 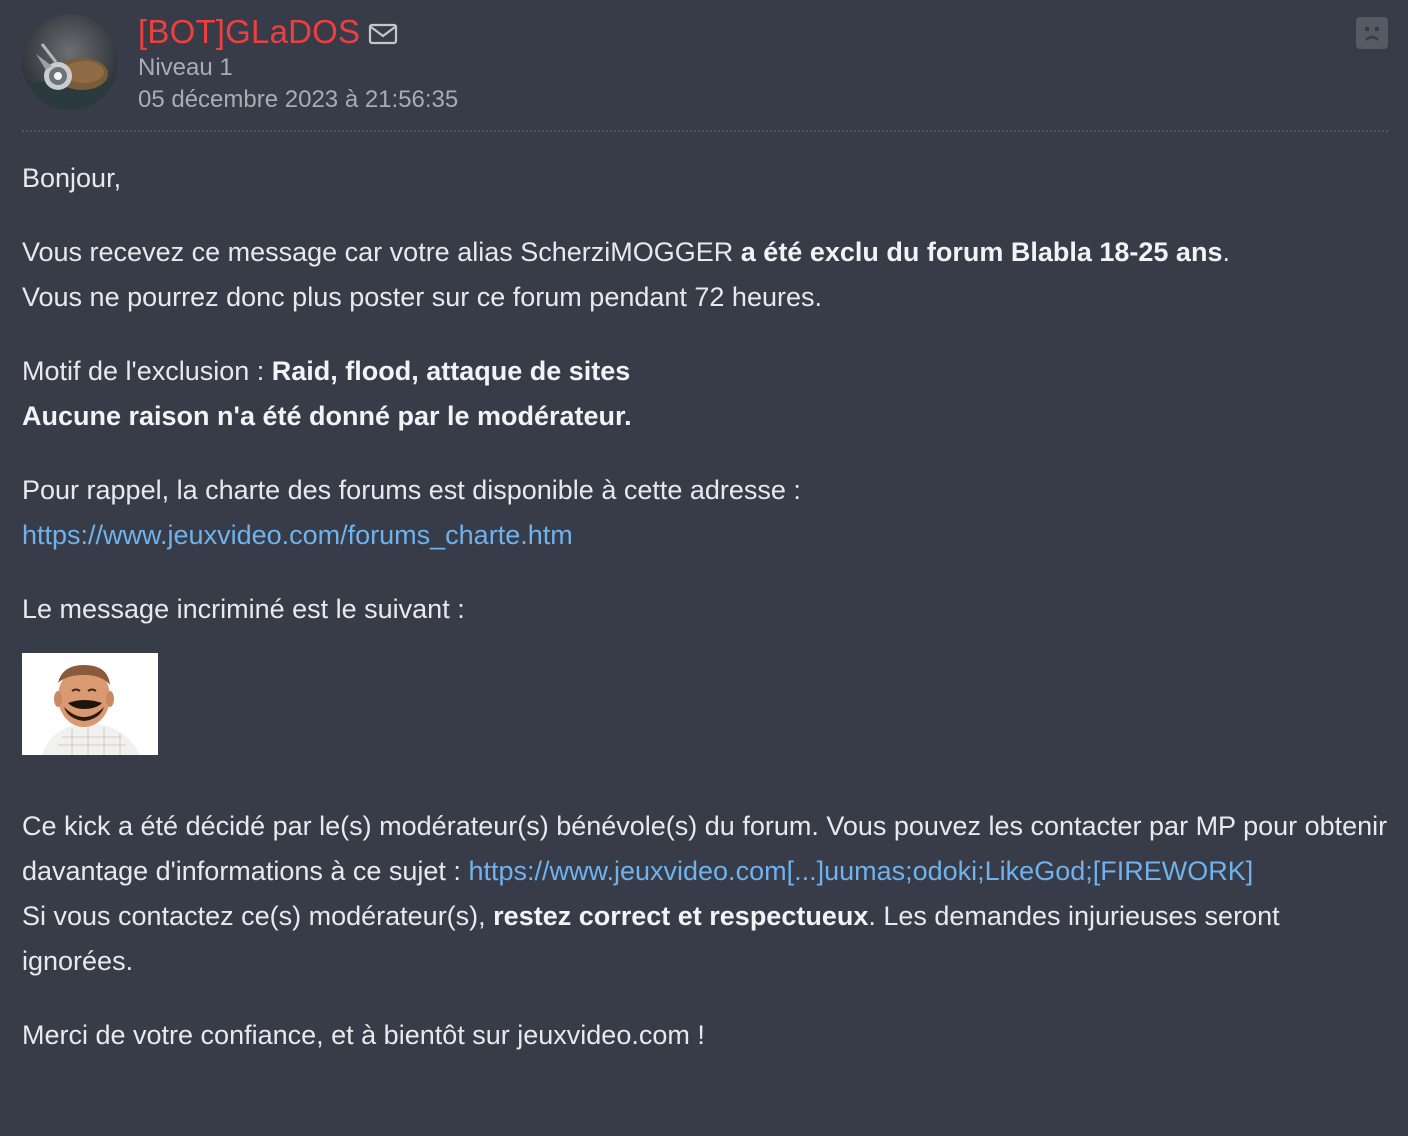 What do you see at coordinates (981, 252) in the screenshot?
I see `exclusion-forum: a été exclu du forum Blabla 18-25 ans` at bounding box center [981, 252].